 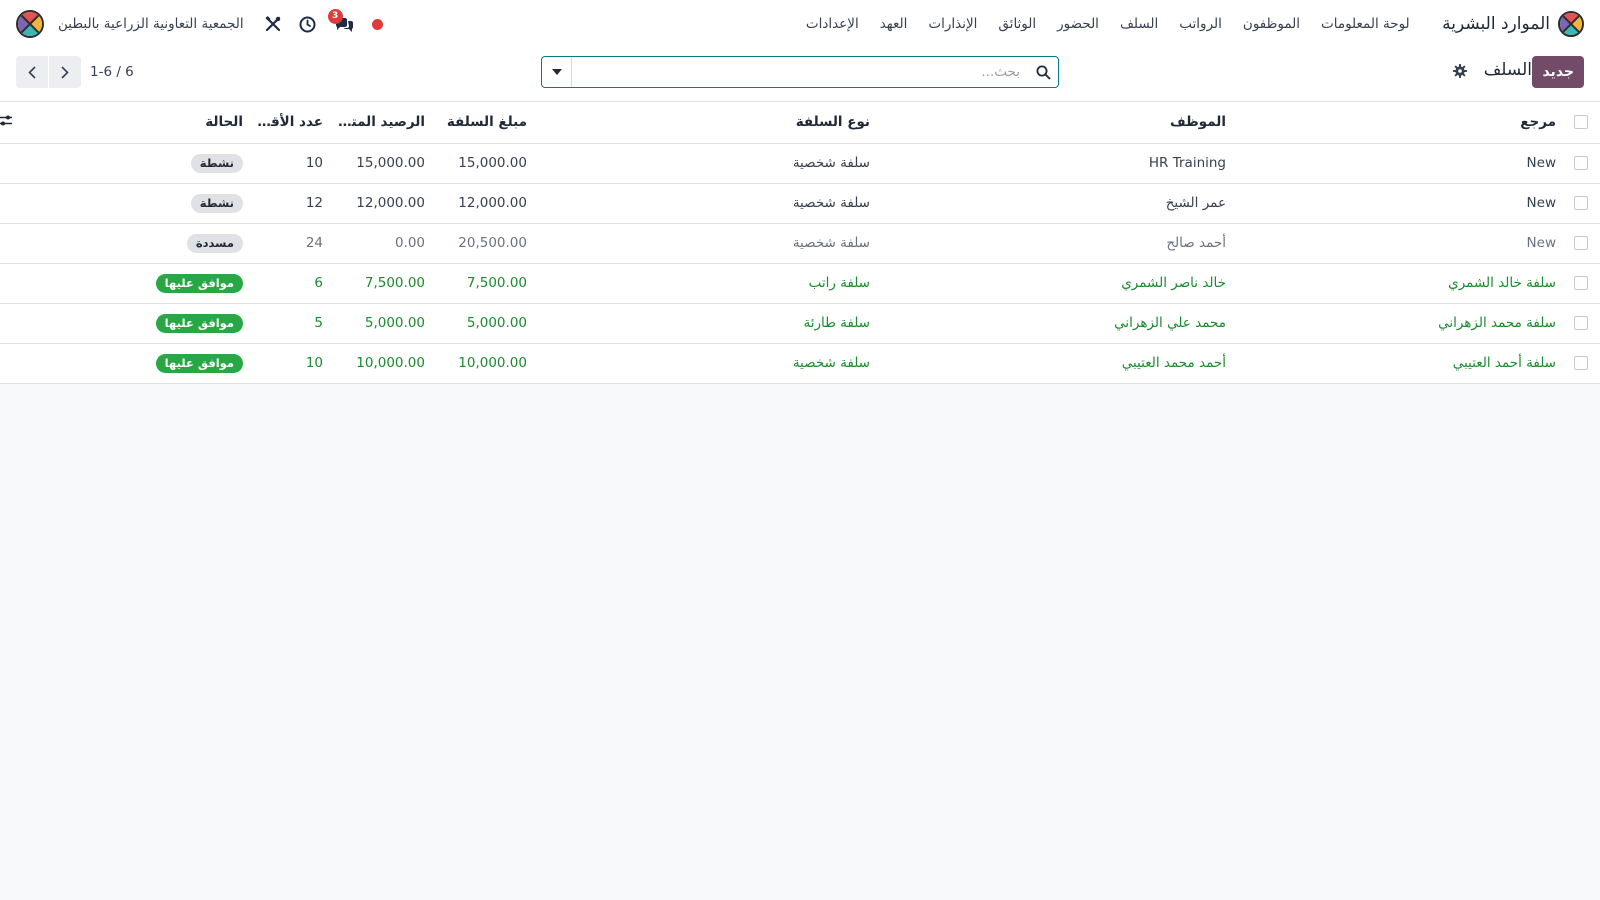 I want to click on cell-employee: محمد علي الزهراني, so click(x=1054, y=323).